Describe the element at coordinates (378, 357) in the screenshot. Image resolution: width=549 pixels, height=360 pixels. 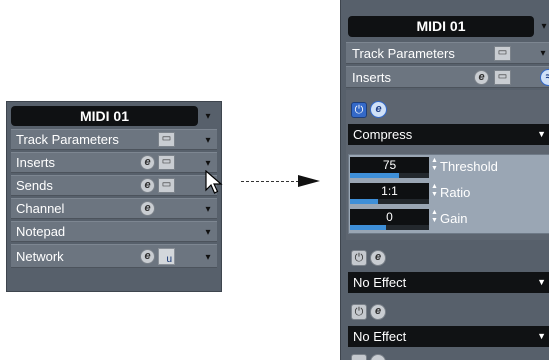
I see `edit-icon` at that location.